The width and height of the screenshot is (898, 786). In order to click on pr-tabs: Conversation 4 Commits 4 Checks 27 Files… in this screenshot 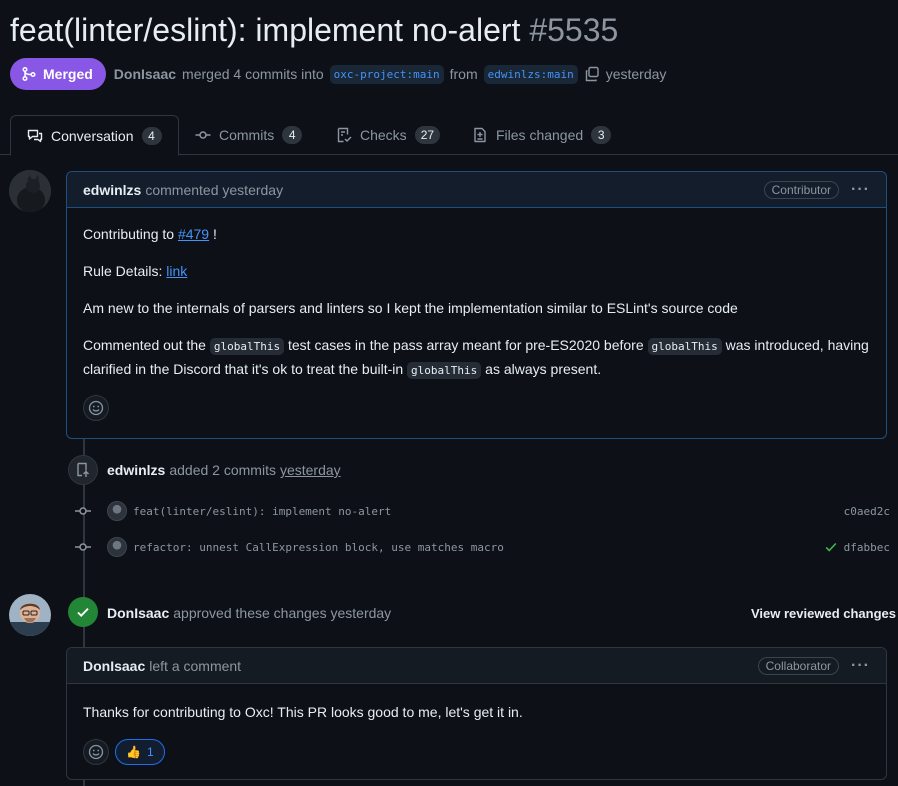, I will do `click(449, 135)`.